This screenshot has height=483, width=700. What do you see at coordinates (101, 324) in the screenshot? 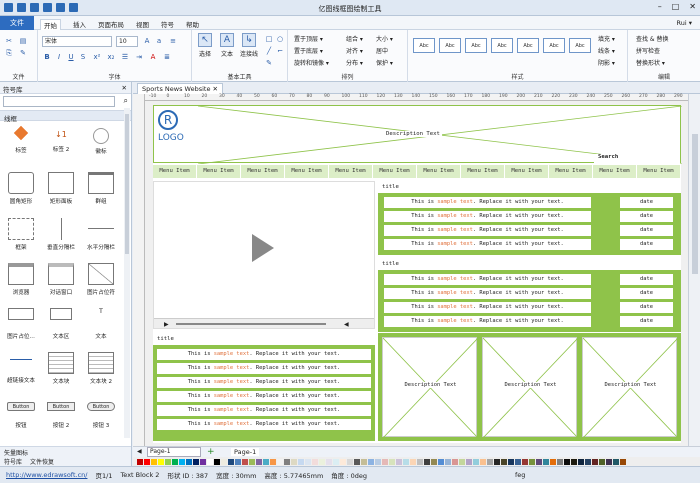
I see `shape-text: T 文本` at bounding box center [101, 324].